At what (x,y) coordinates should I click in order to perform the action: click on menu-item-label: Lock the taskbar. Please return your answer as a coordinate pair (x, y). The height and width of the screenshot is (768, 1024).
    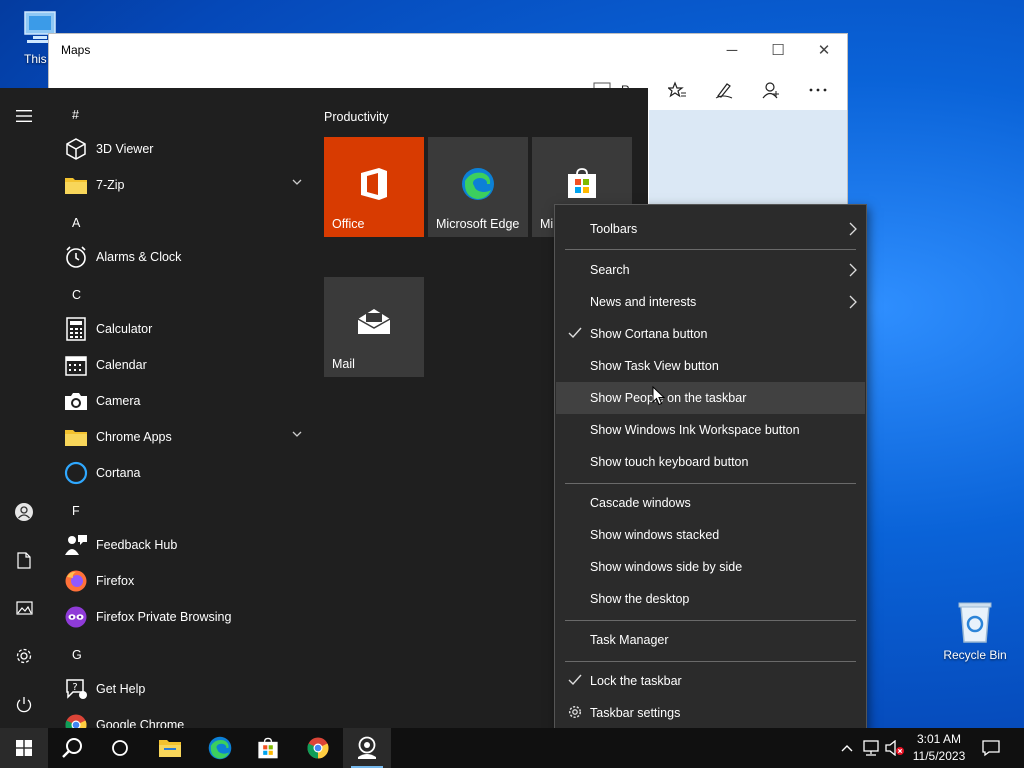
    Looking at the image, I should click on (636, 681).